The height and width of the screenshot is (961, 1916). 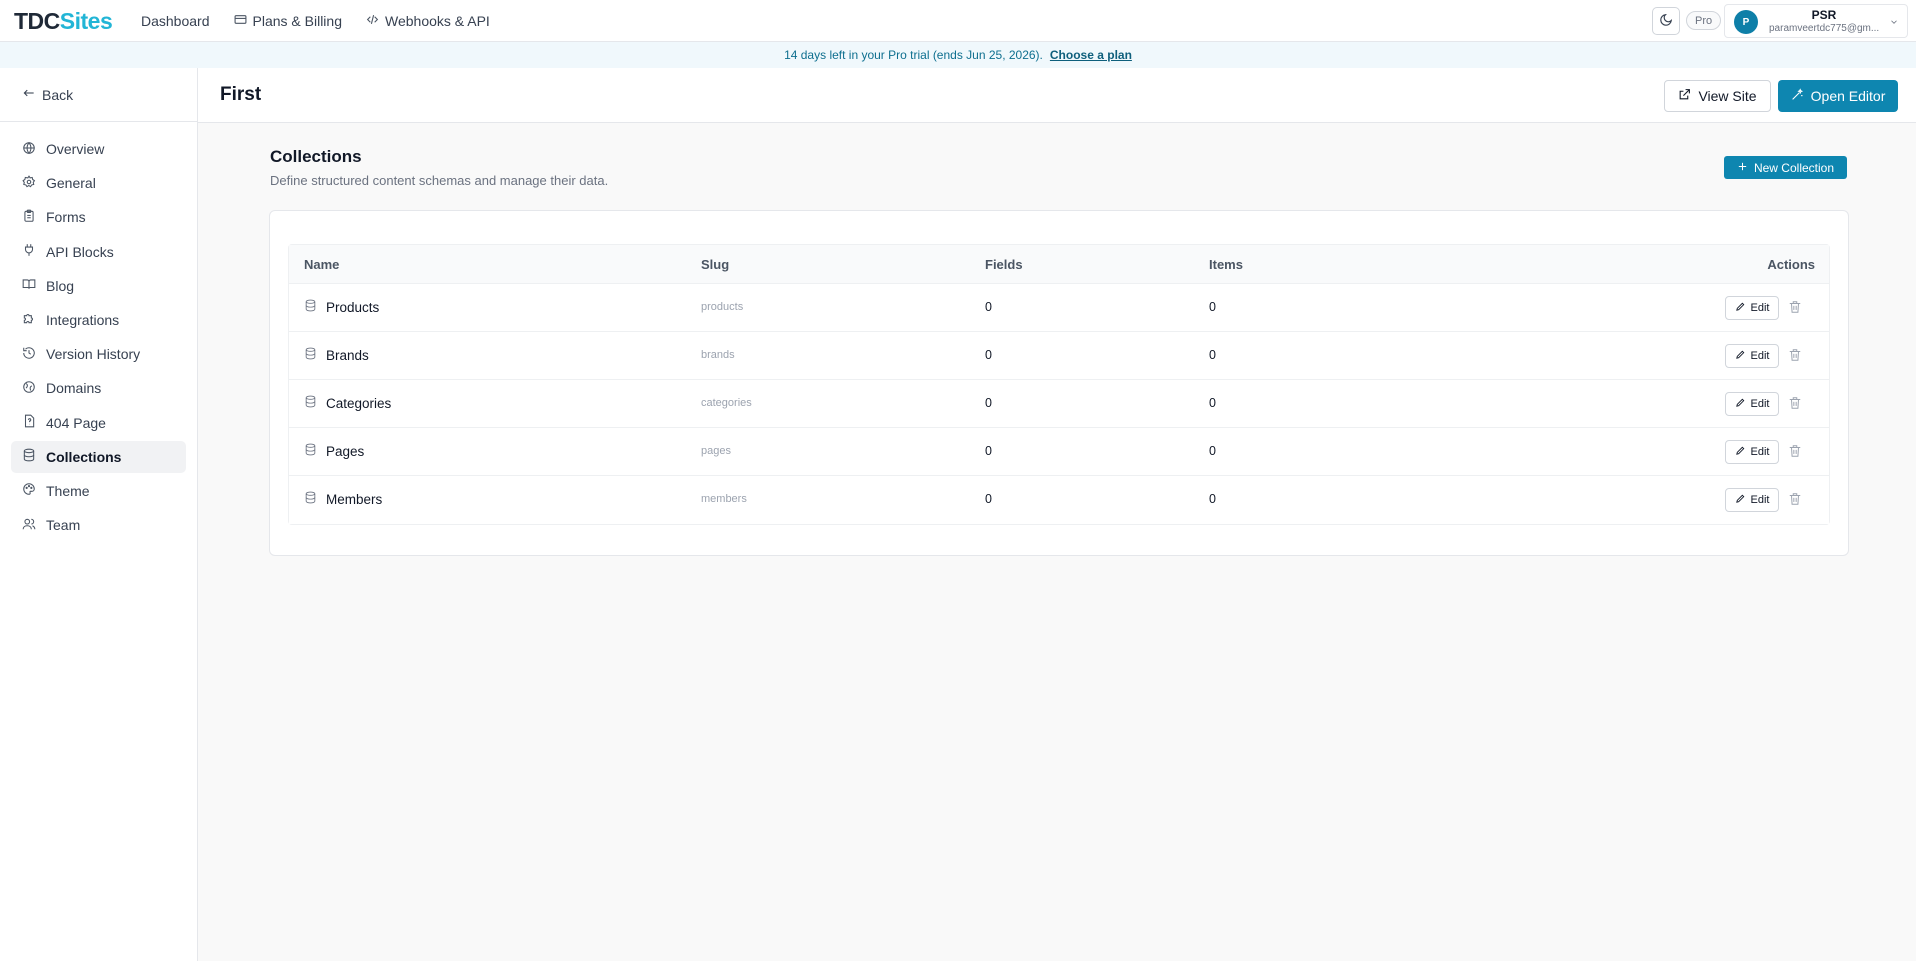 I want to click on sidebar-item-general: General, so click(x=98, y=183).